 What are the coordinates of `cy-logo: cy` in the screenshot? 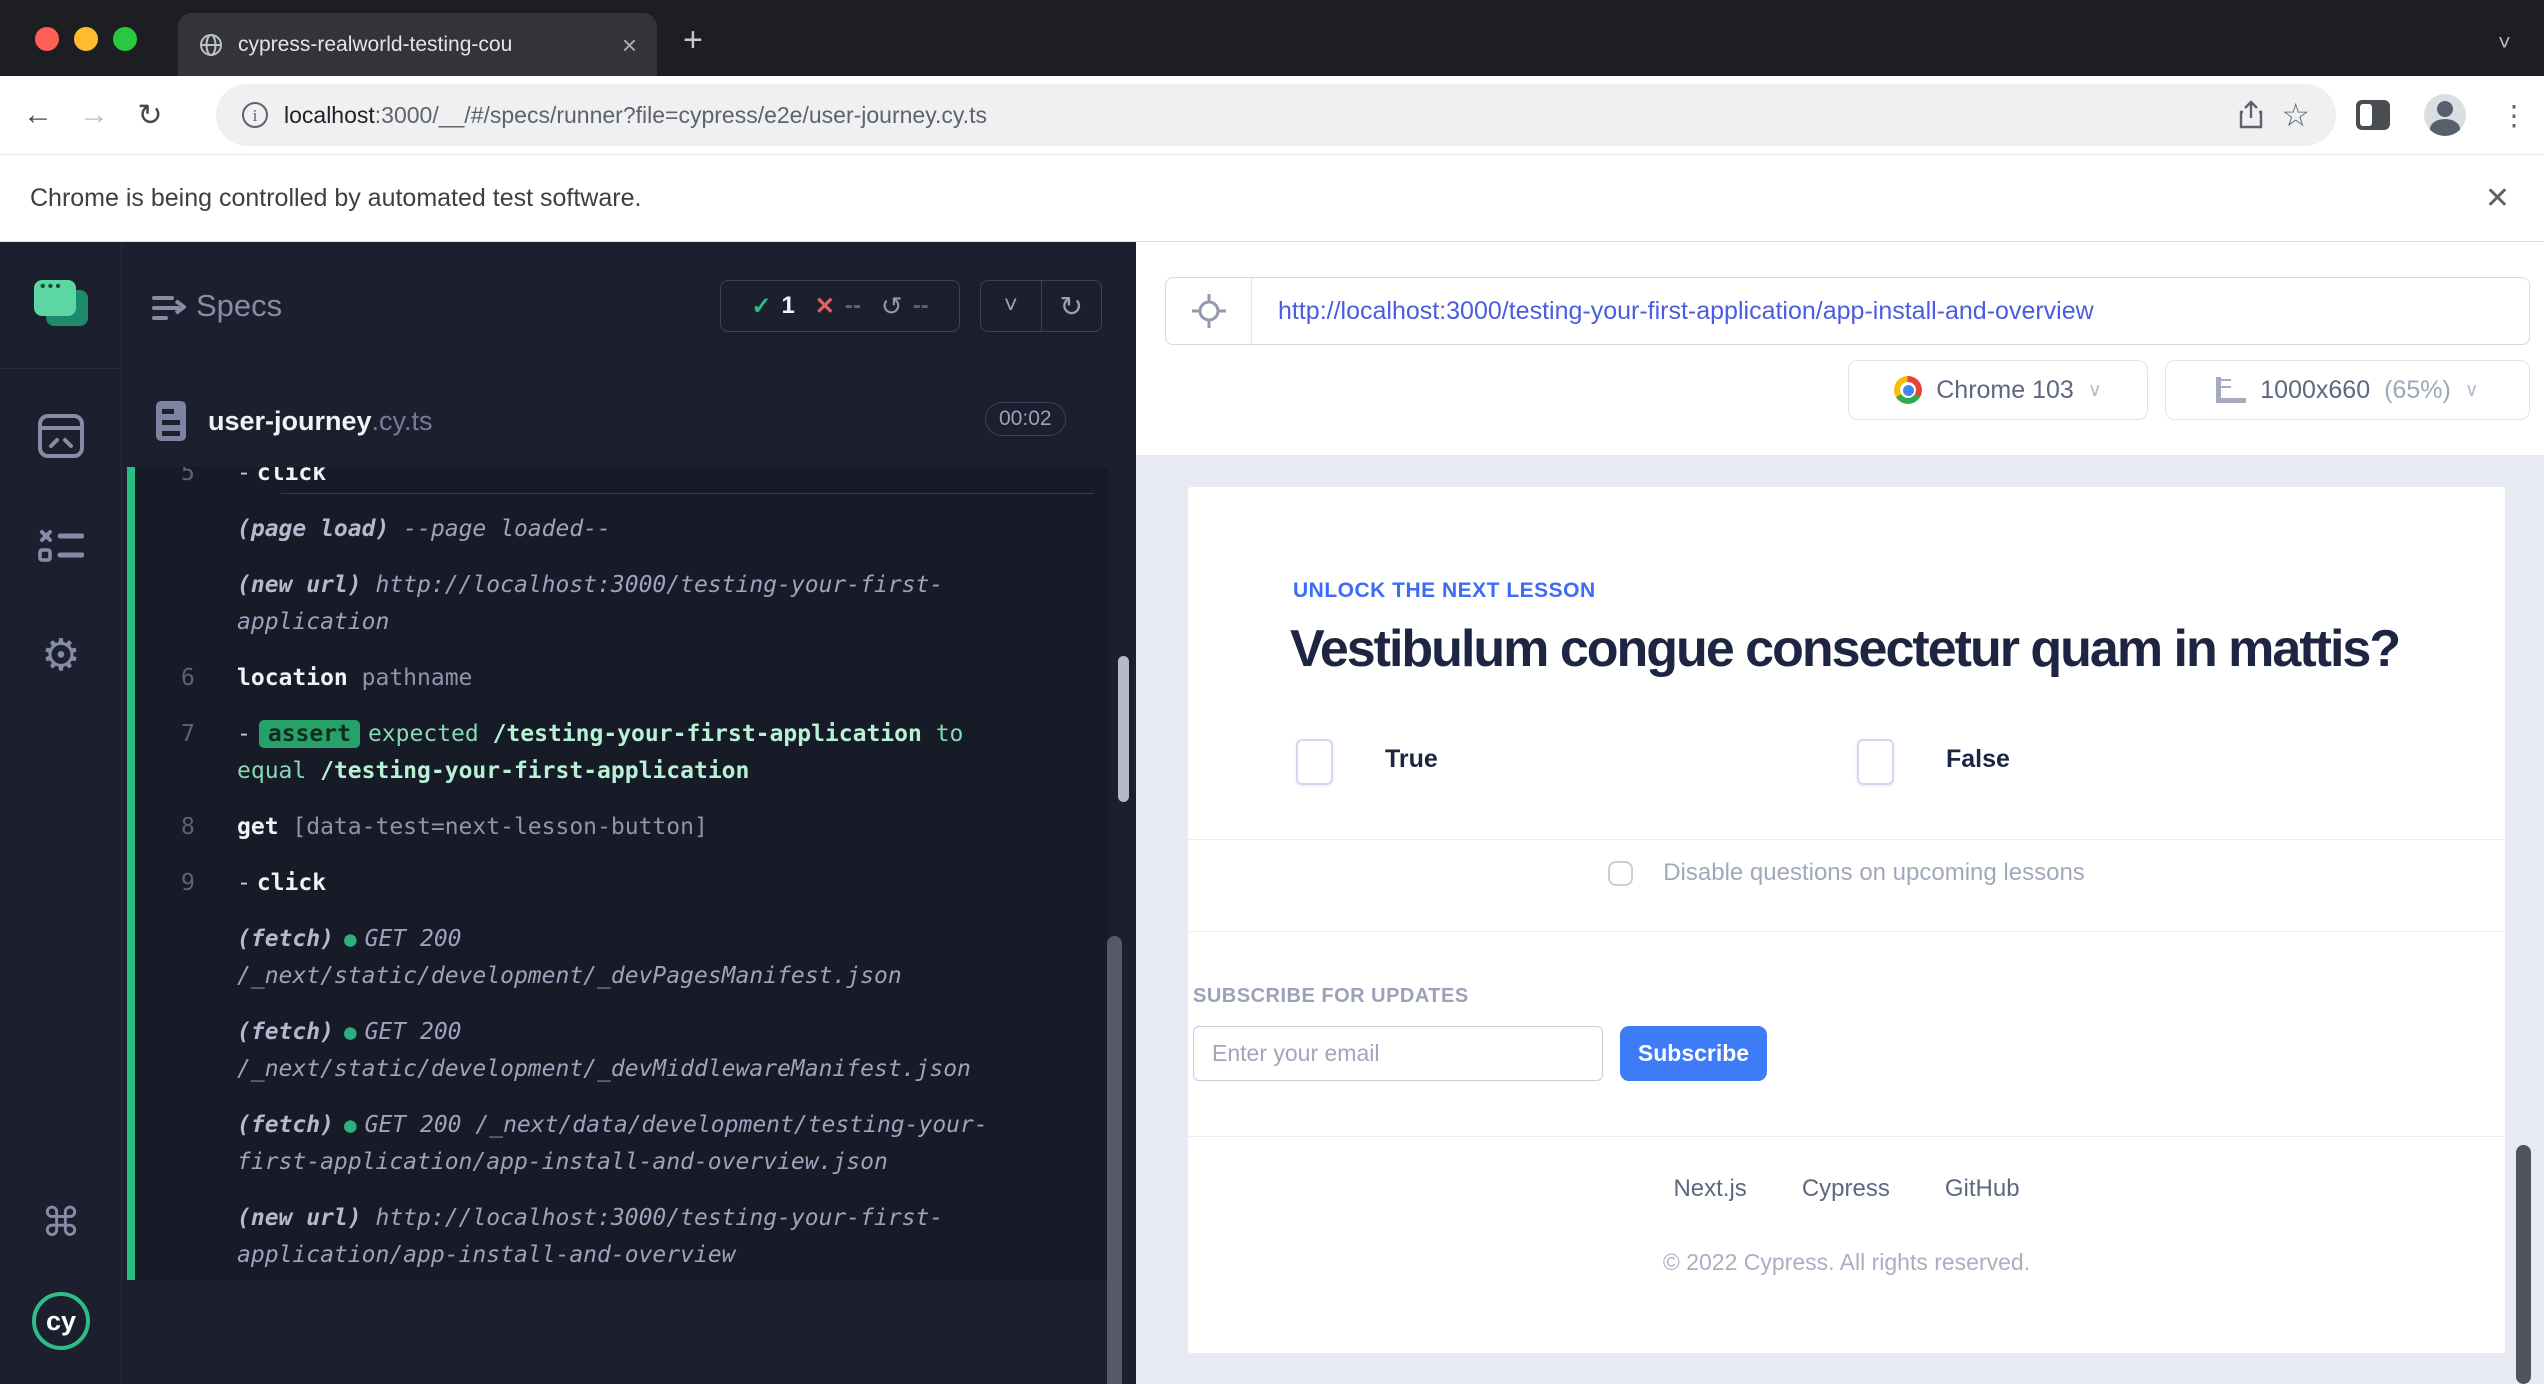 It's located at (61, 1321).